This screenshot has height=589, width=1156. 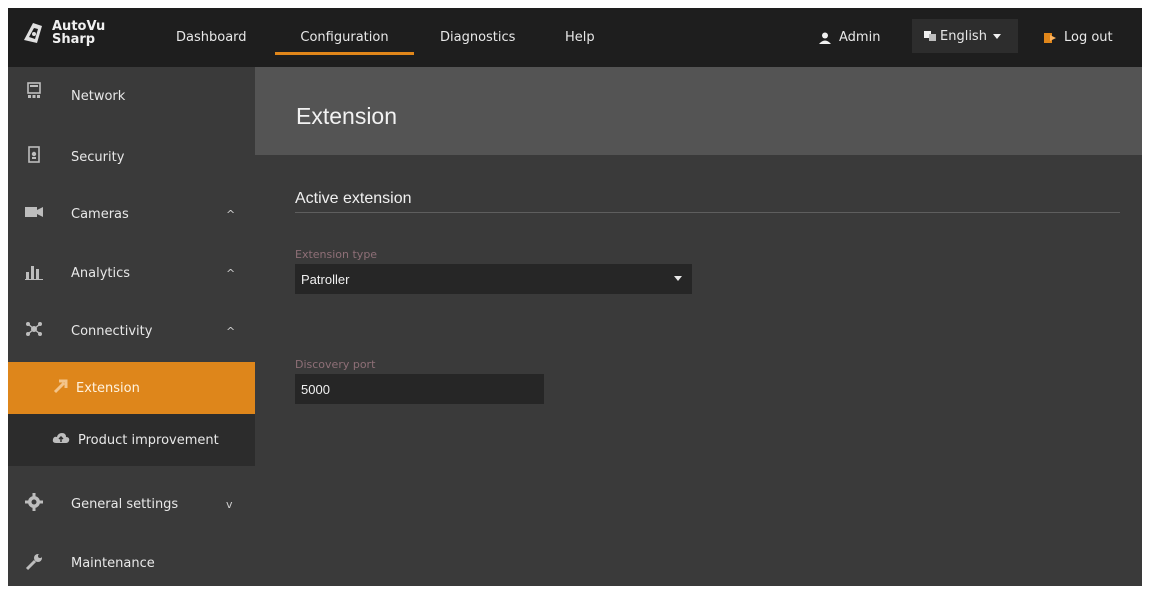 I want to click on sidebar-item-product-improvement: Product improvement, so click(x=131, y=440).